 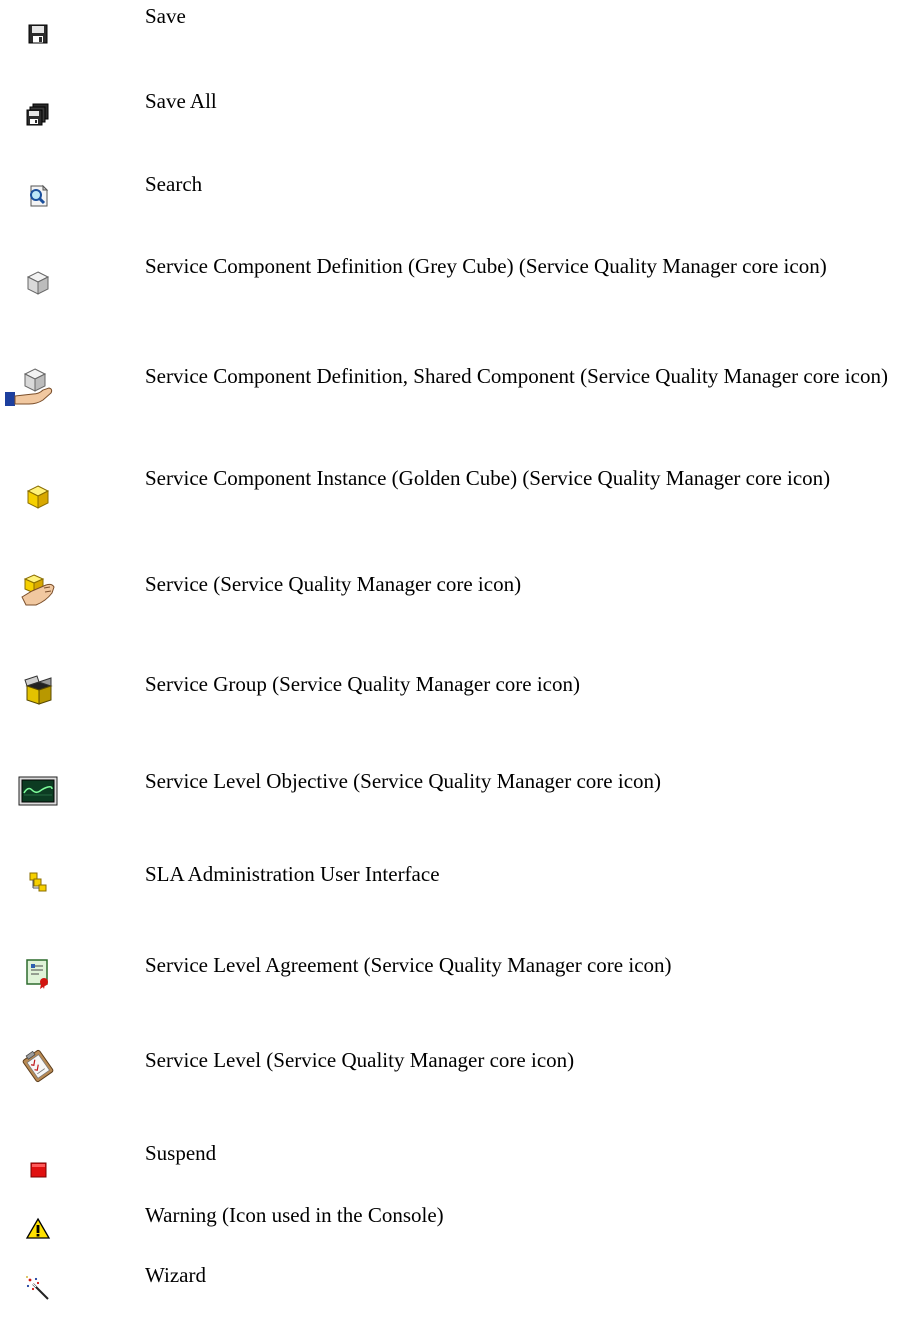 What do you see at coordinates (38, 196) in the screenshot?
I see `search-icon` at bounding box center [38, 196].